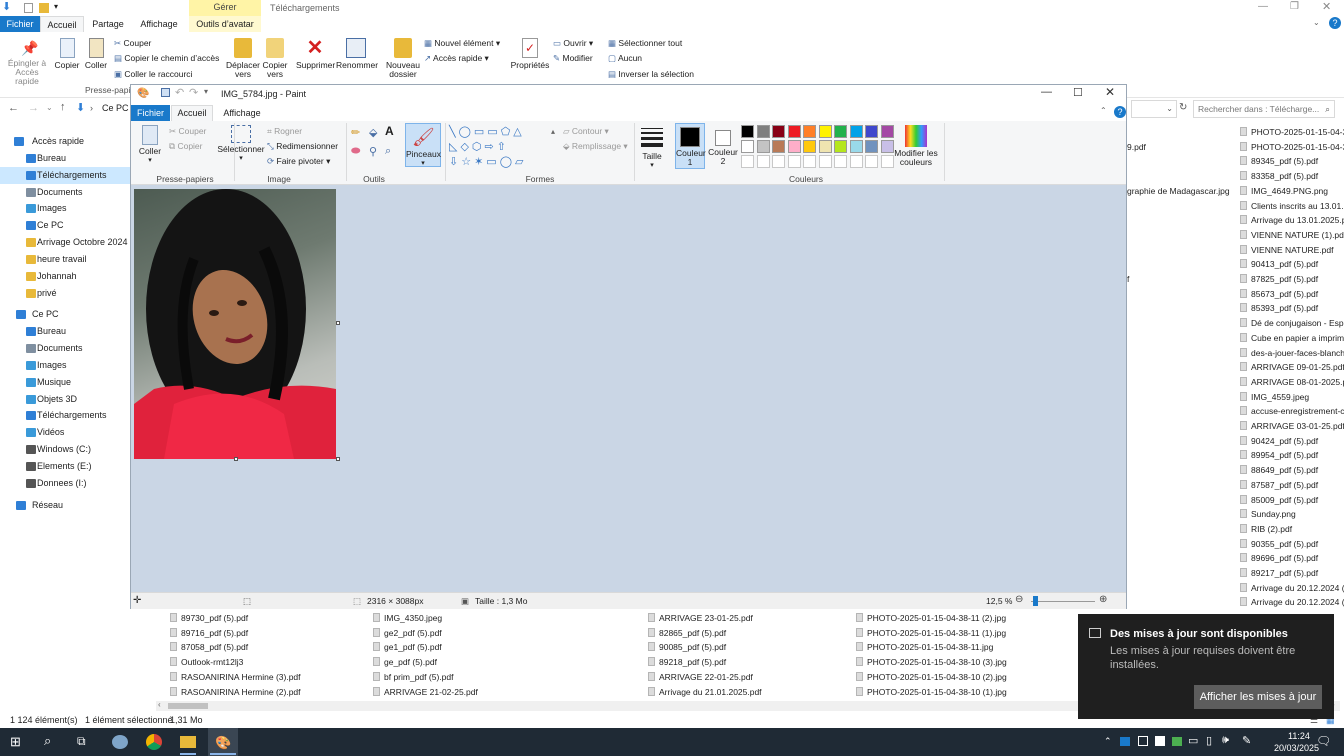  I want to click on tab-fichier: Fichier, so click(20, 24).